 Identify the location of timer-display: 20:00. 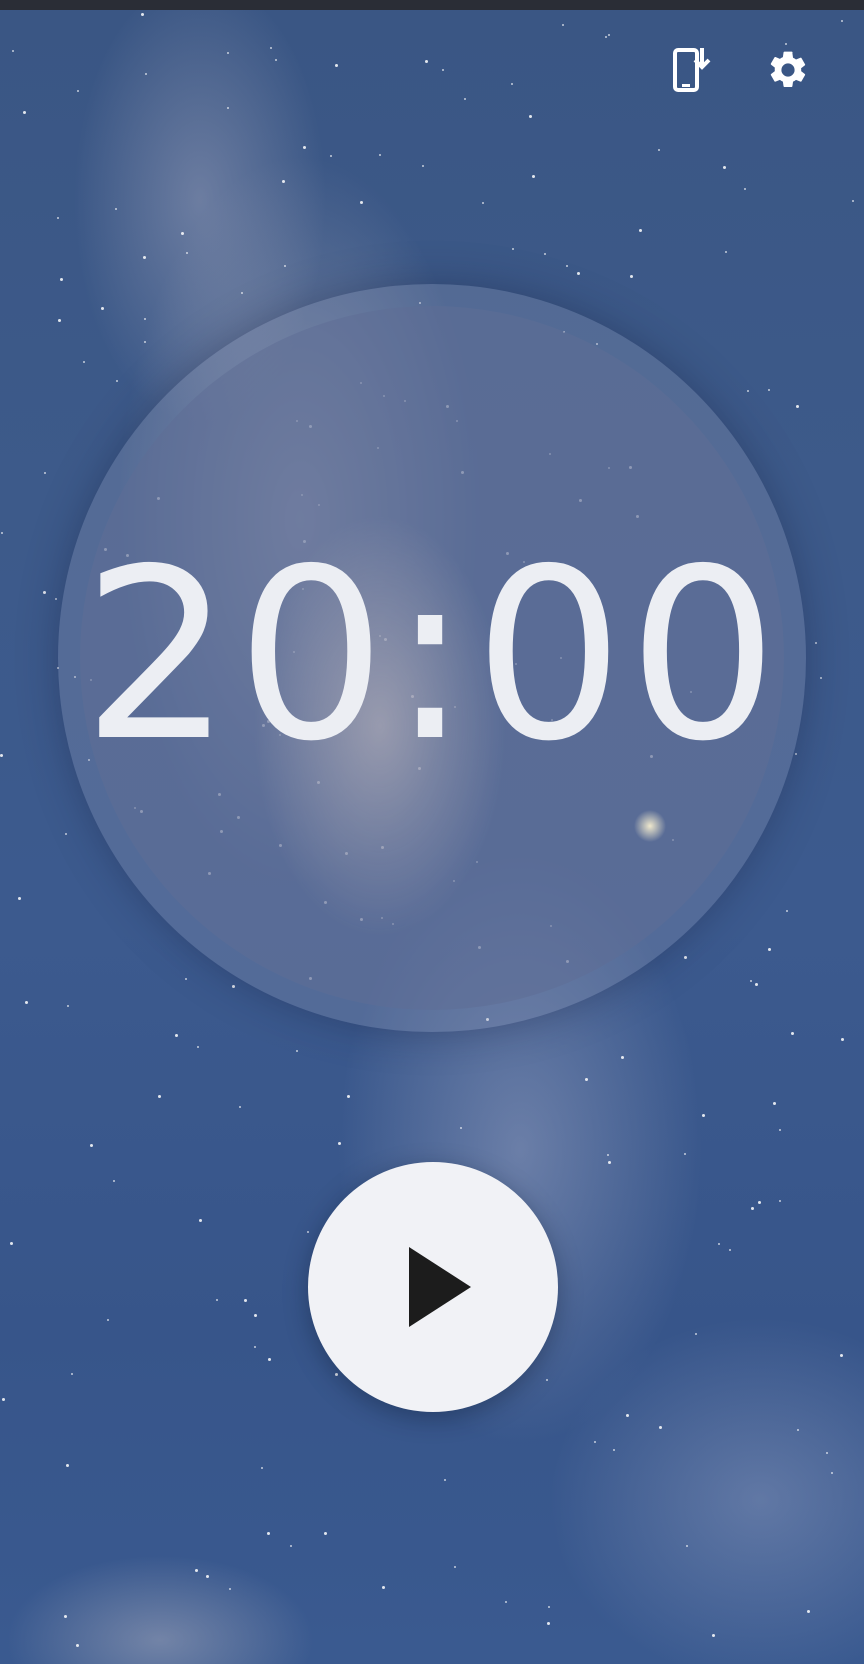
(432, 655).